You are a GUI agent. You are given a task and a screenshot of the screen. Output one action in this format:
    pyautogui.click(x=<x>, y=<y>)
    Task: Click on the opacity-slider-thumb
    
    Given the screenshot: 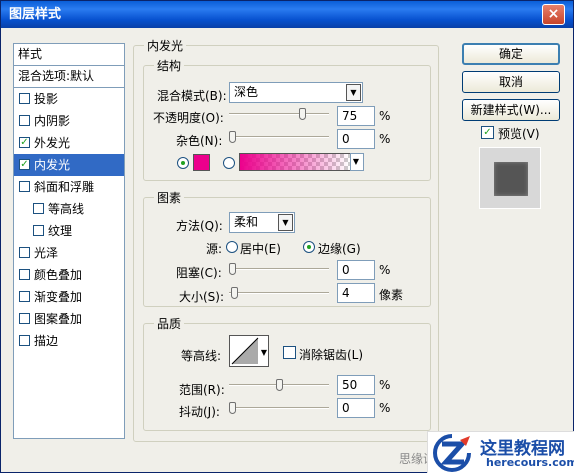 What is the action you would take?
    pyautogui.click(x=302, y=114)
    